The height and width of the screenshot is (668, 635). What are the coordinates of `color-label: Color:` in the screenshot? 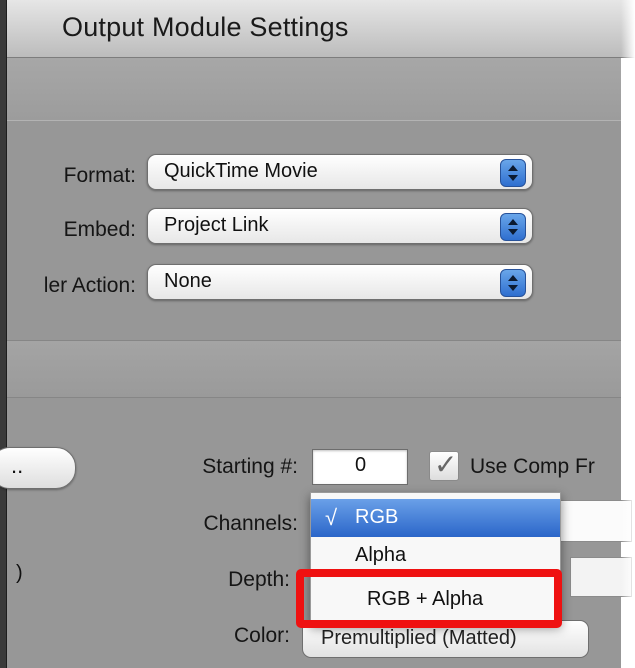 It's located at (261, 635).